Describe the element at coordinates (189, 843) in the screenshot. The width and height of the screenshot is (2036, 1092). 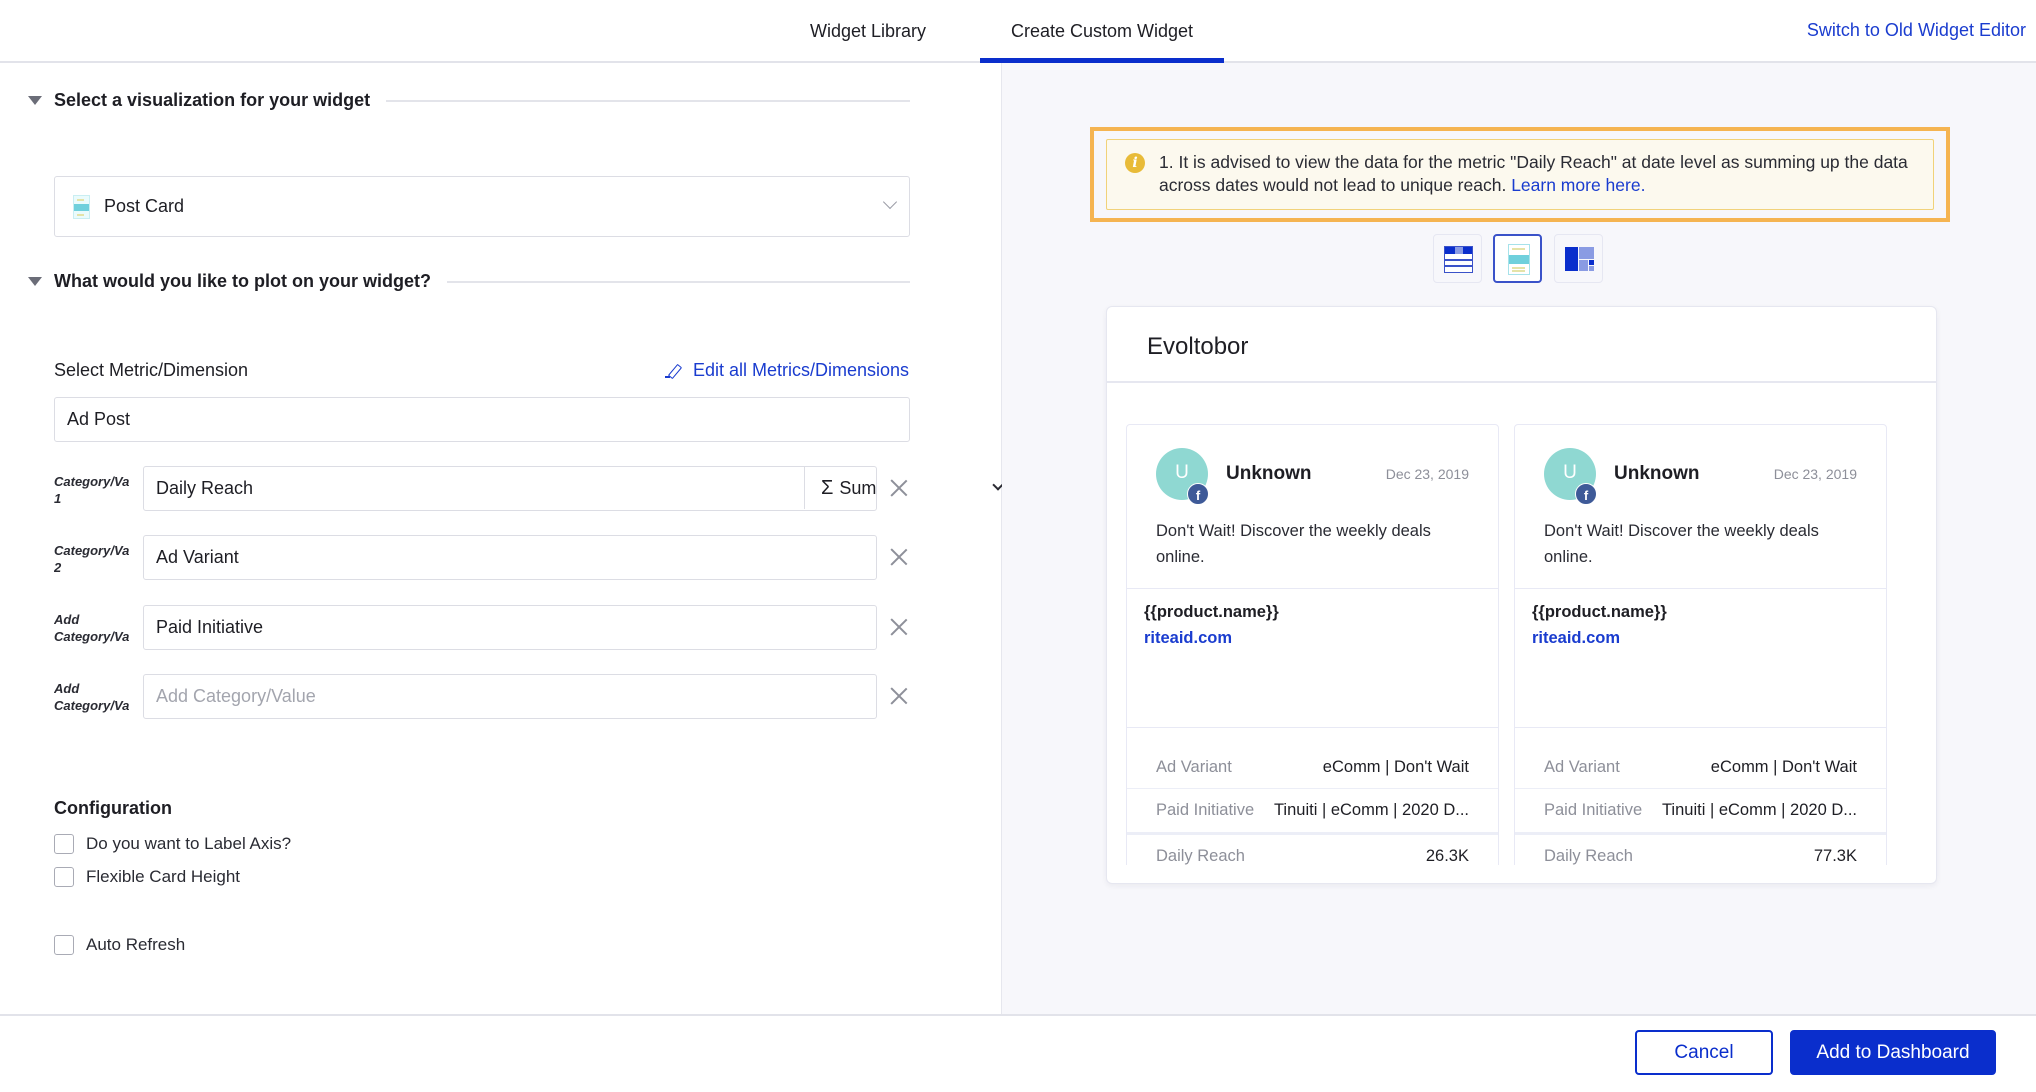
I see `checkbox-label: Do you want to Label Axis?` at that location.